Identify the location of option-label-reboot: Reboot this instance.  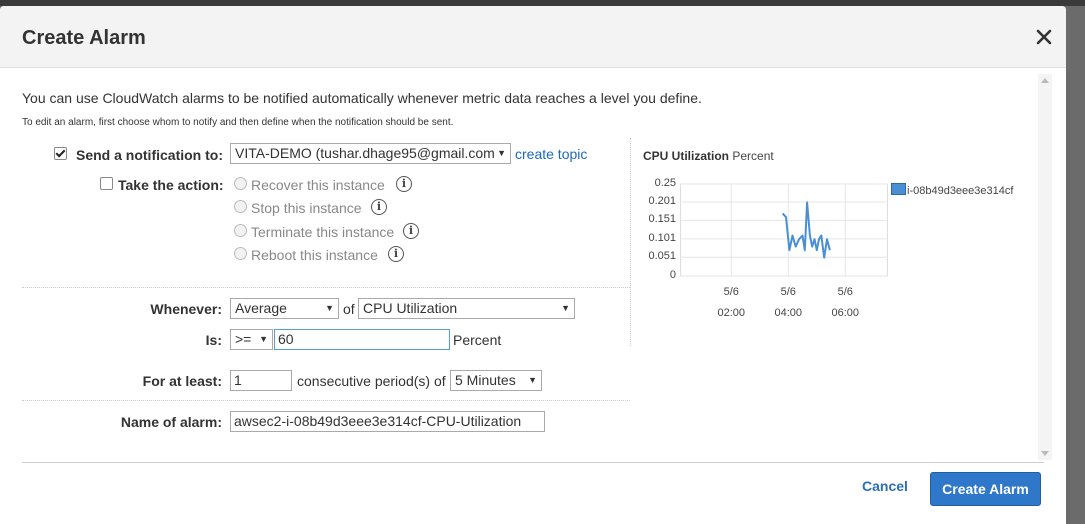
(314, 255).